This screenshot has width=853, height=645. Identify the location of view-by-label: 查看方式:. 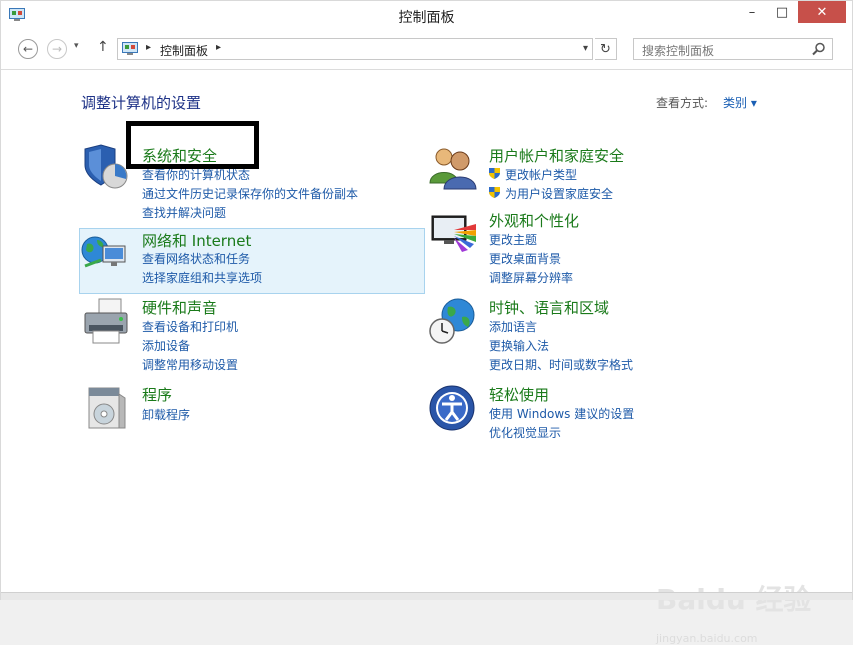
(682, 103).